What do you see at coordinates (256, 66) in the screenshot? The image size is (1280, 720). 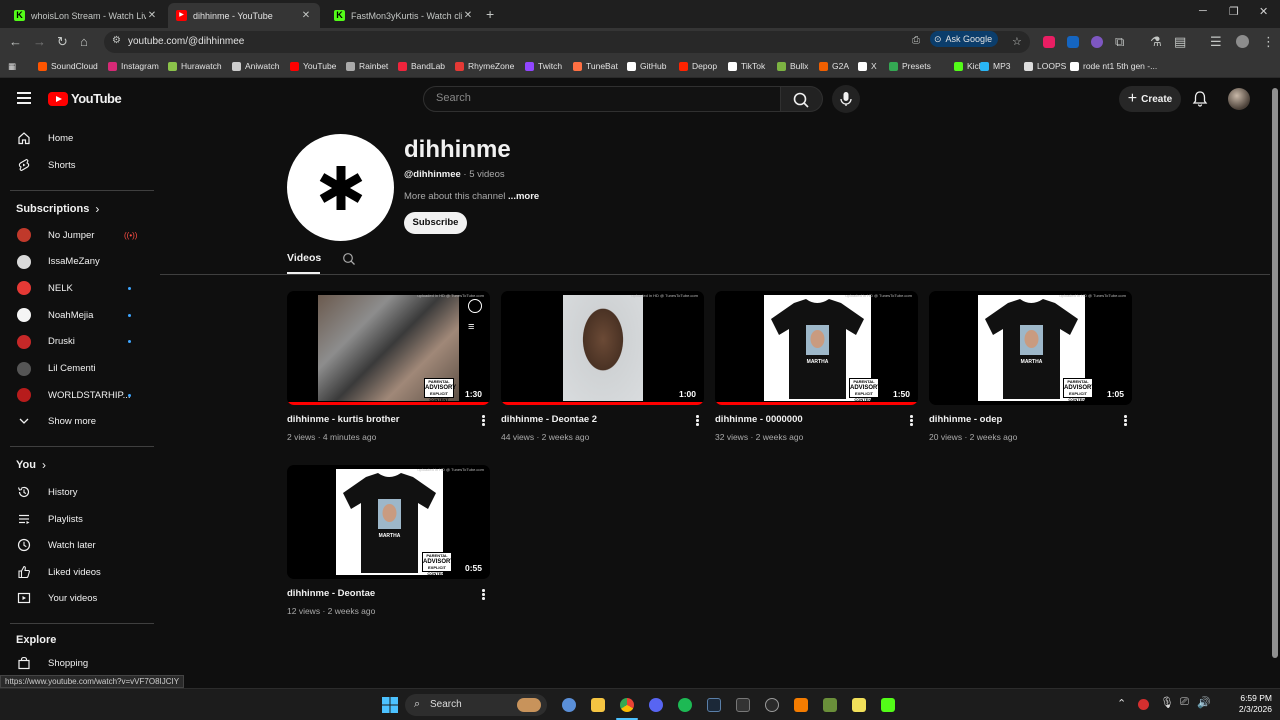 I see `bookmark-item: Aniwatch` at bounding box center [256, 66].